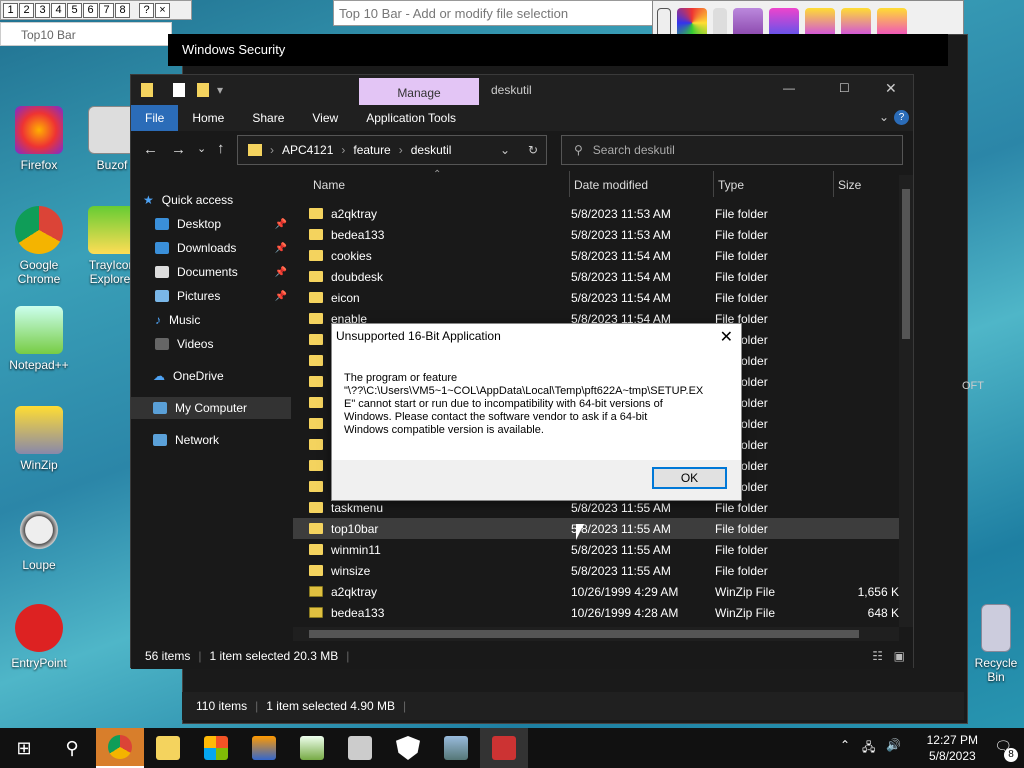  What do you see at coordinates (168, 748) in the screenshot?
I see `taskbar-file-explorer` at bounding box center [168, 748].